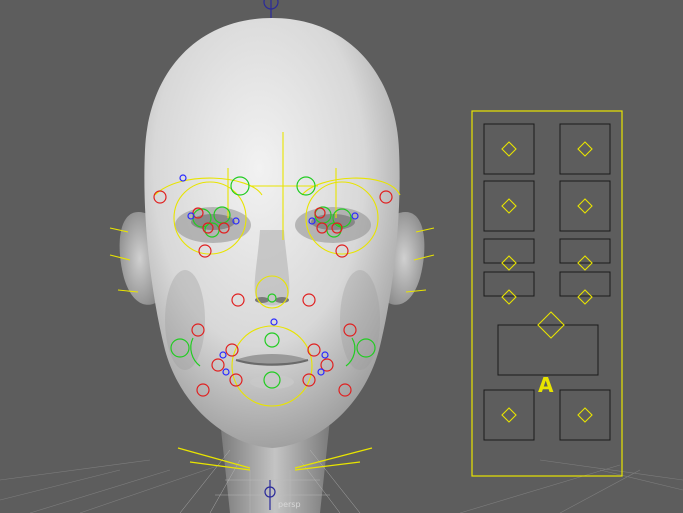 The height and width of the screenshot is (513, 683). Describe the element at coordinates (271, 9) in the screenshot. I see `top-joint-icon` at that location.